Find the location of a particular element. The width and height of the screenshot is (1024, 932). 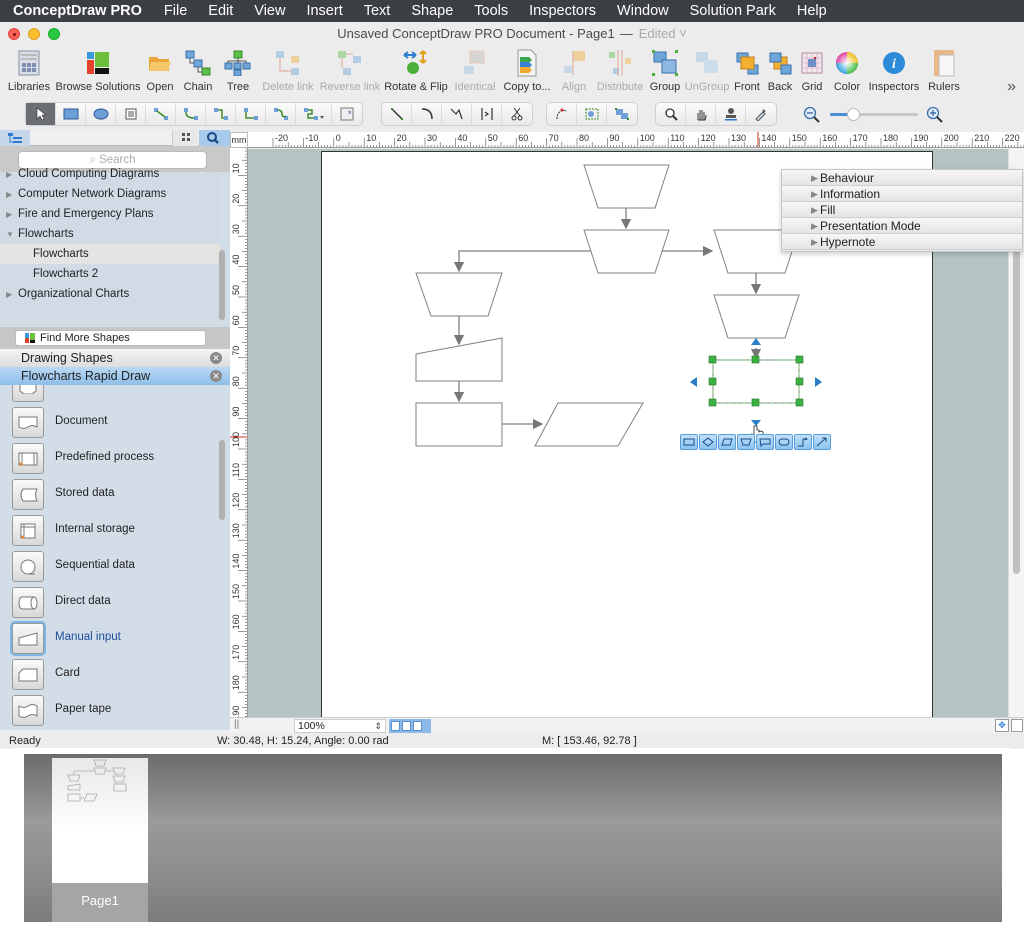

tree-item-flowcharts-lib: Flowcharts is located at coordinates (110, 254).